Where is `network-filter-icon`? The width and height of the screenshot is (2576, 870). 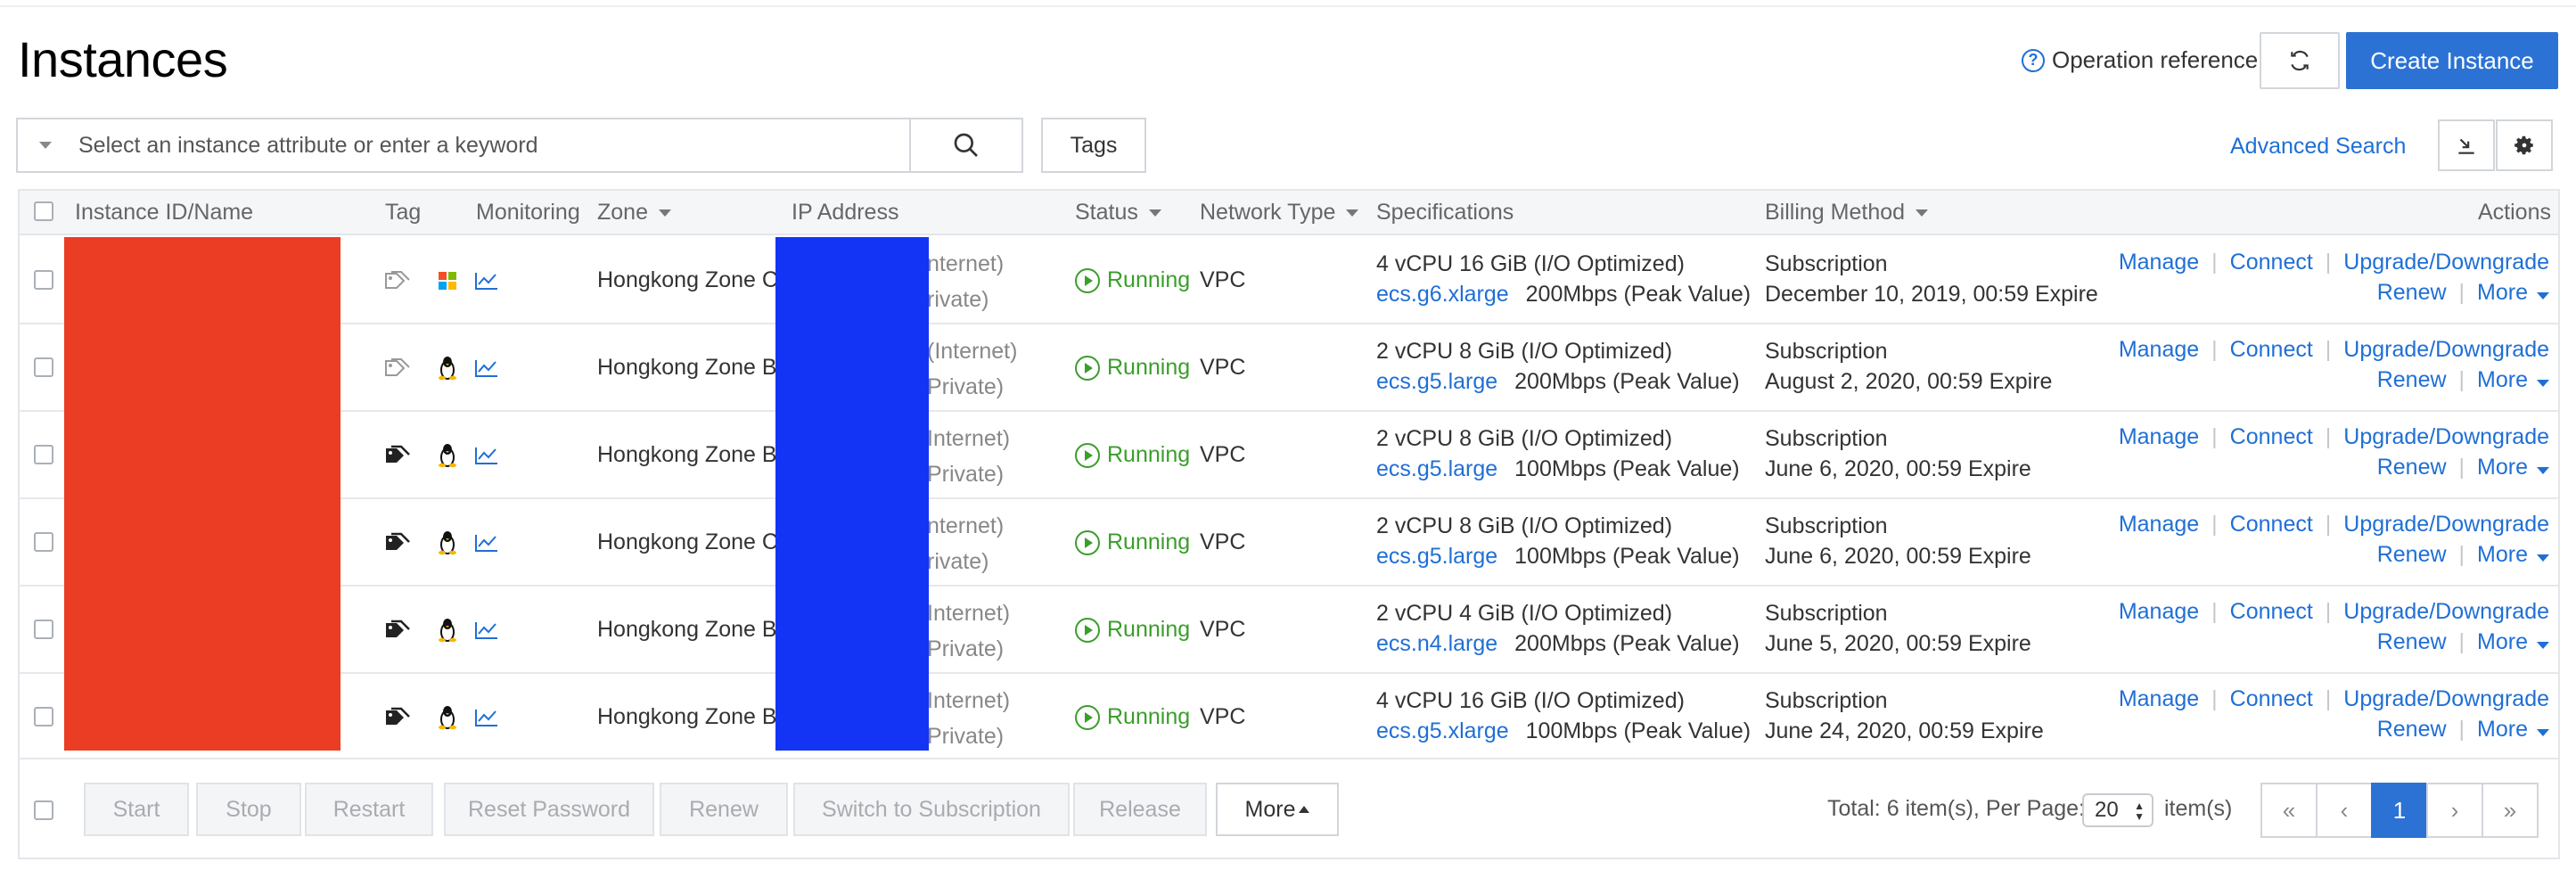
network-filter-icon is located at coordinates (1353, 213).